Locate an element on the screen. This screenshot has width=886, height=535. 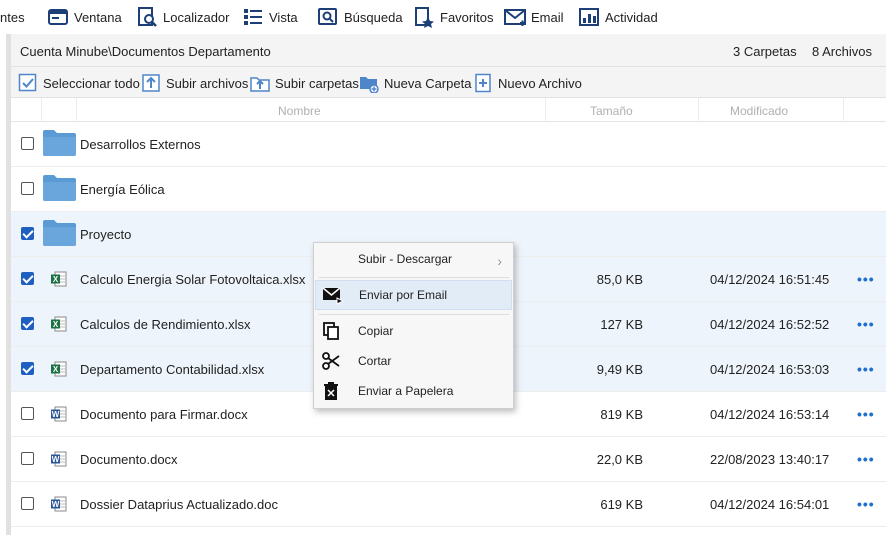
menu-item-localizador: Localizador is located at coordinates (183, 17).